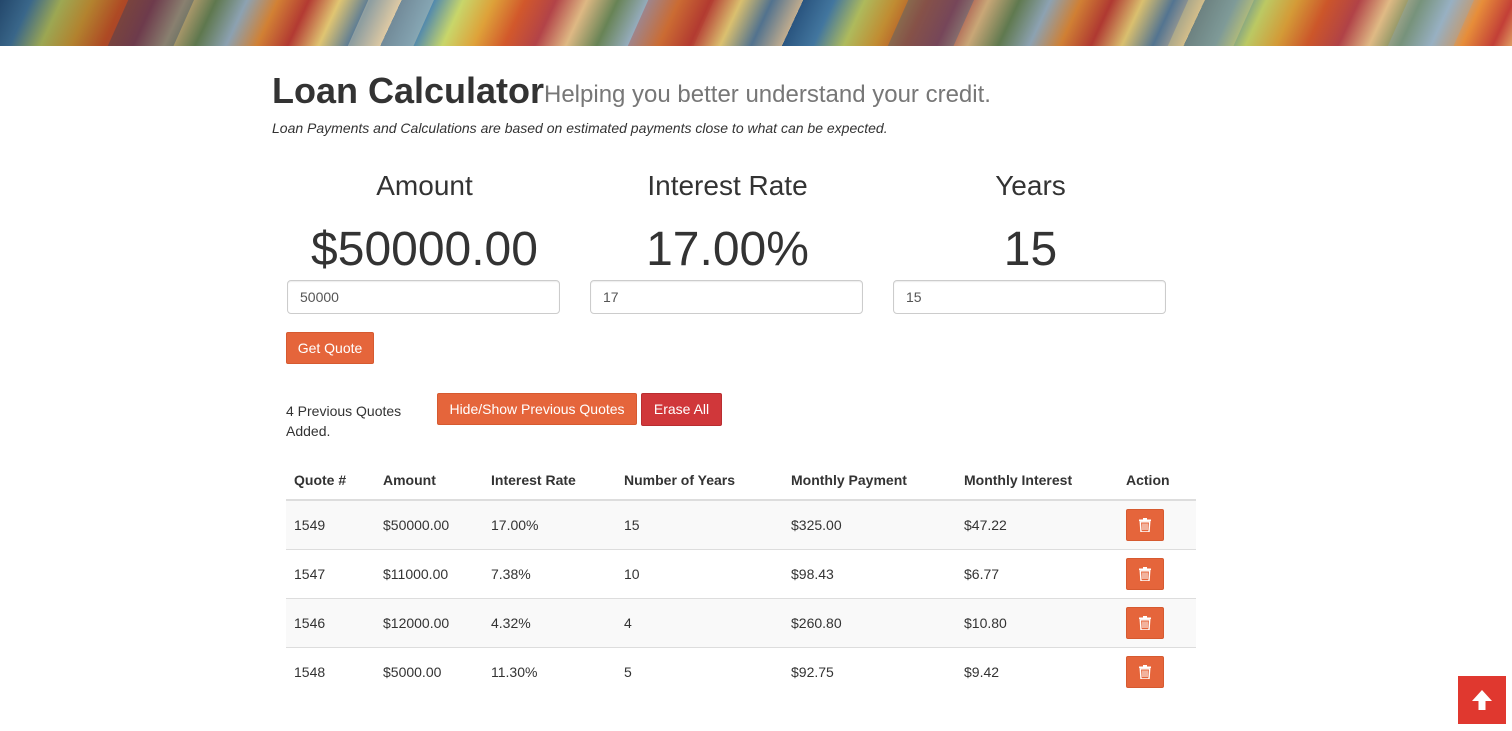  I want to click on quote-years: 10, so click(699, 573).